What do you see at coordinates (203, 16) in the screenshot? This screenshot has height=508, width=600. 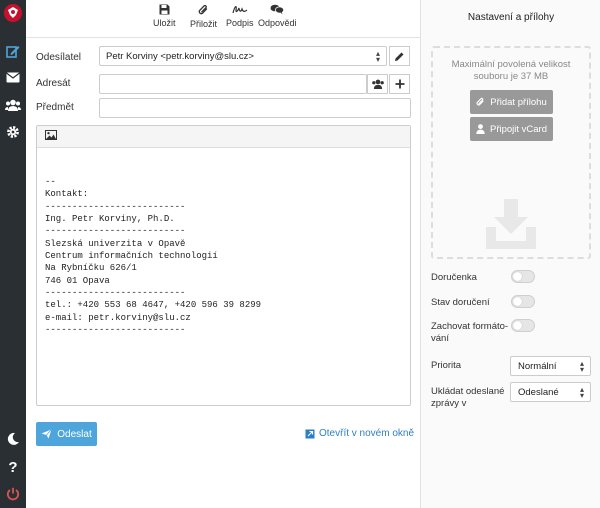 I see `attach-button: Přiložit` at bounding box center [203, 16].